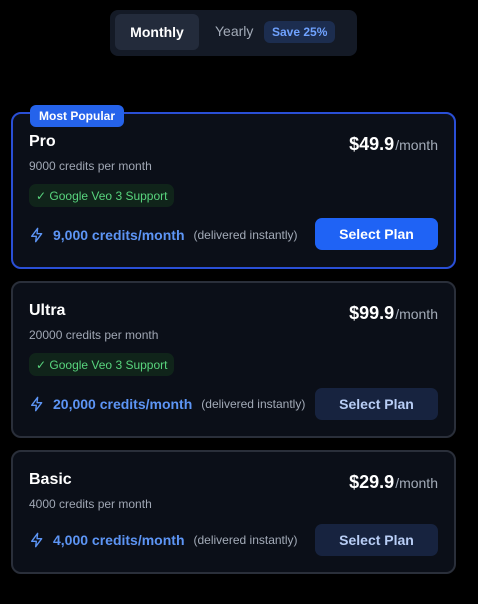 This screenshot has width=478, height=604. I want to click on most-popular-badge: Most Popular, so click(77, 116).